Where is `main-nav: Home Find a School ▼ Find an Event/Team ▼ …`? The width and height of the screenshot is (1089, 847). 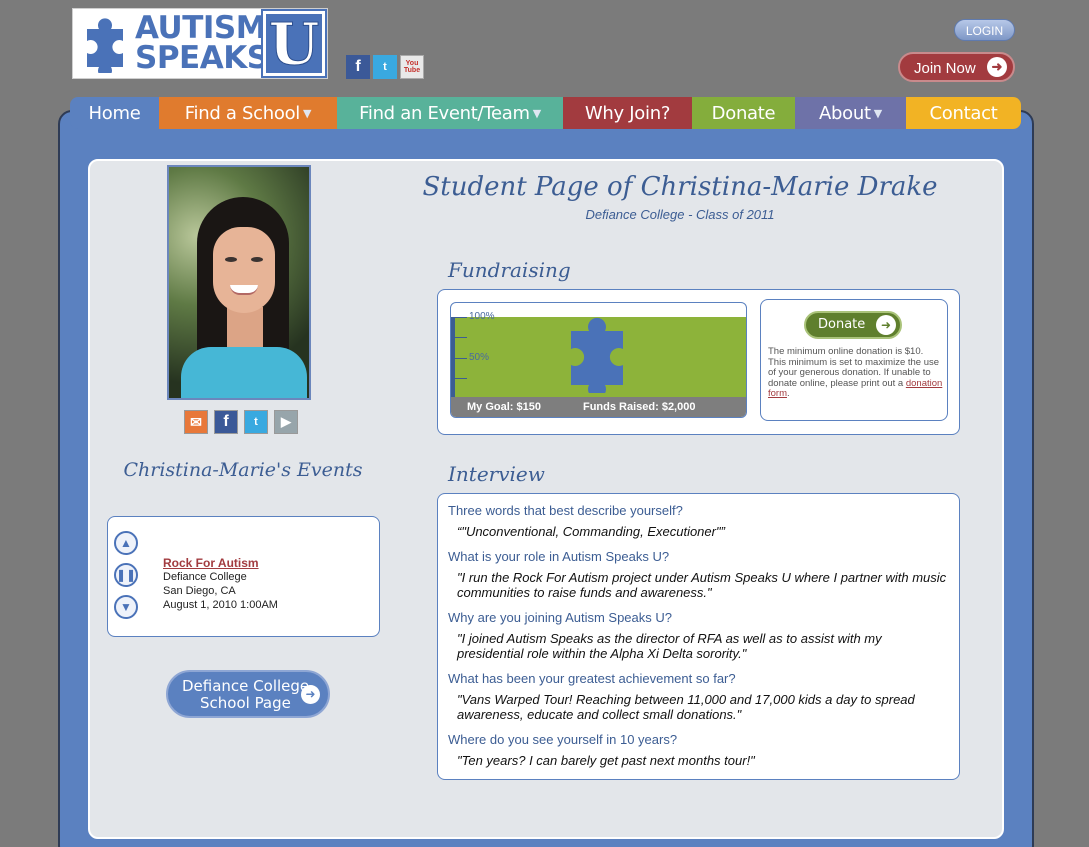 main-nav: Home Find a School ▼ Find an Event/Team ▼ … is located at coordinates (545, 113).